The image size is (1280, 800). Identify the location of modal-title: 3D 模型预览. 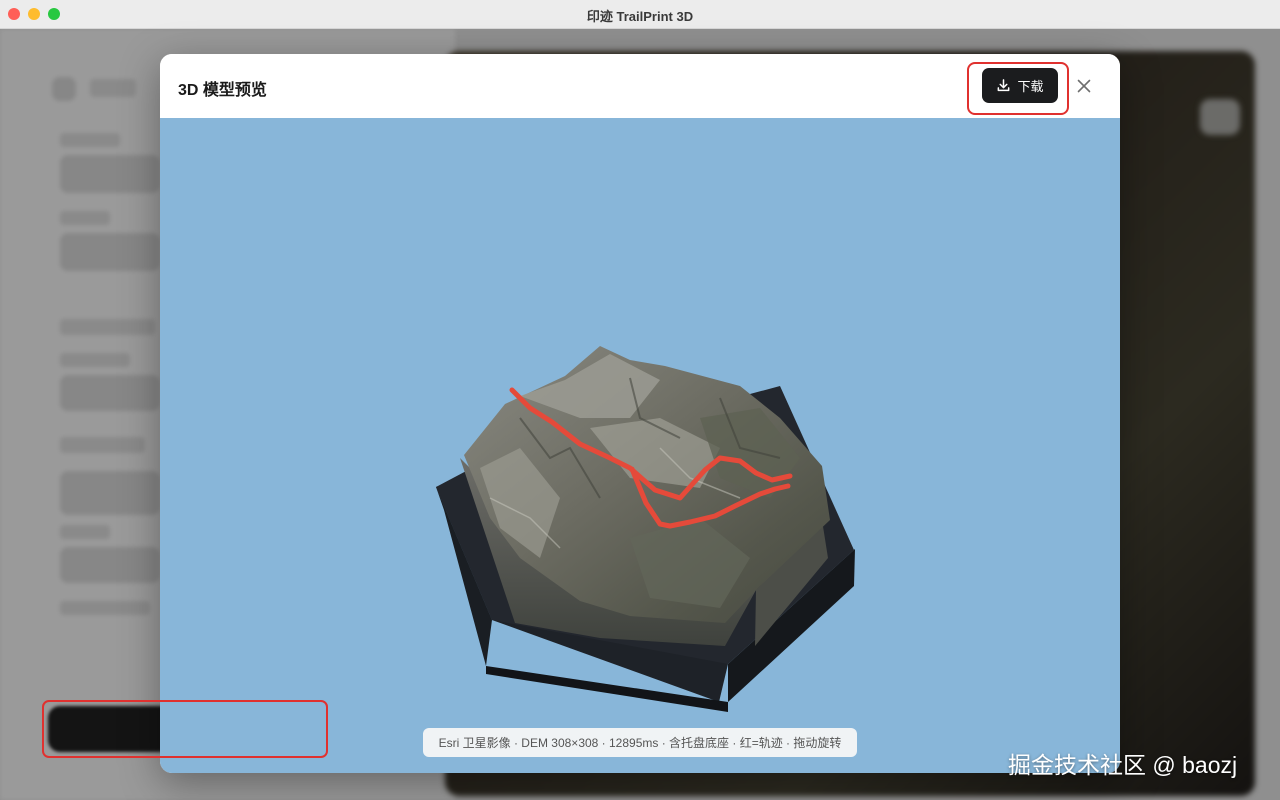
(222, 90).